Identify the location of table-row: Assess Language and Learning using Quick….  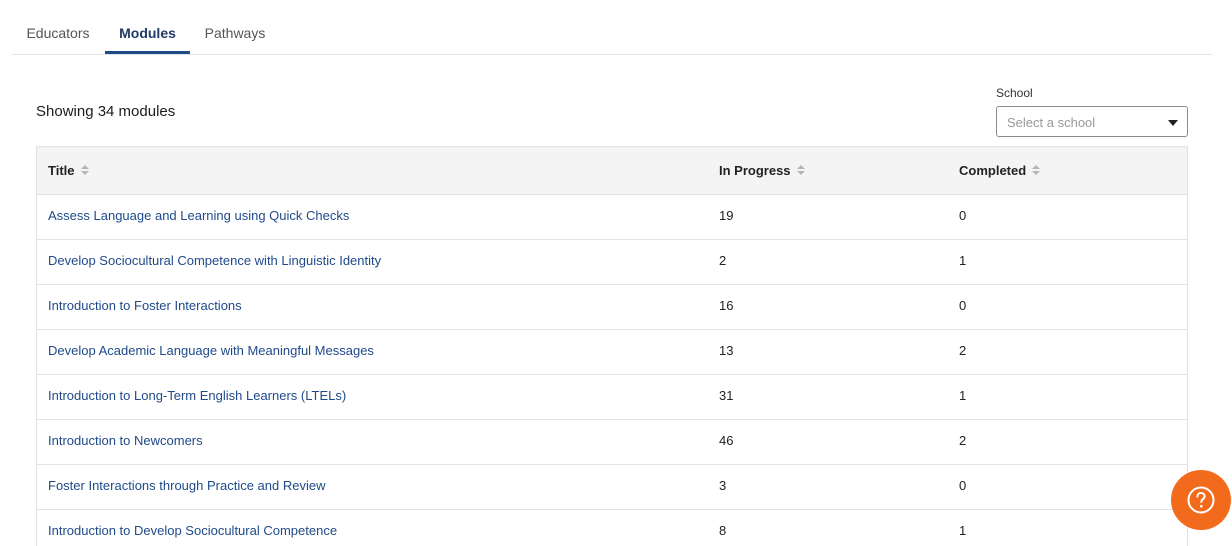
(612, 217).